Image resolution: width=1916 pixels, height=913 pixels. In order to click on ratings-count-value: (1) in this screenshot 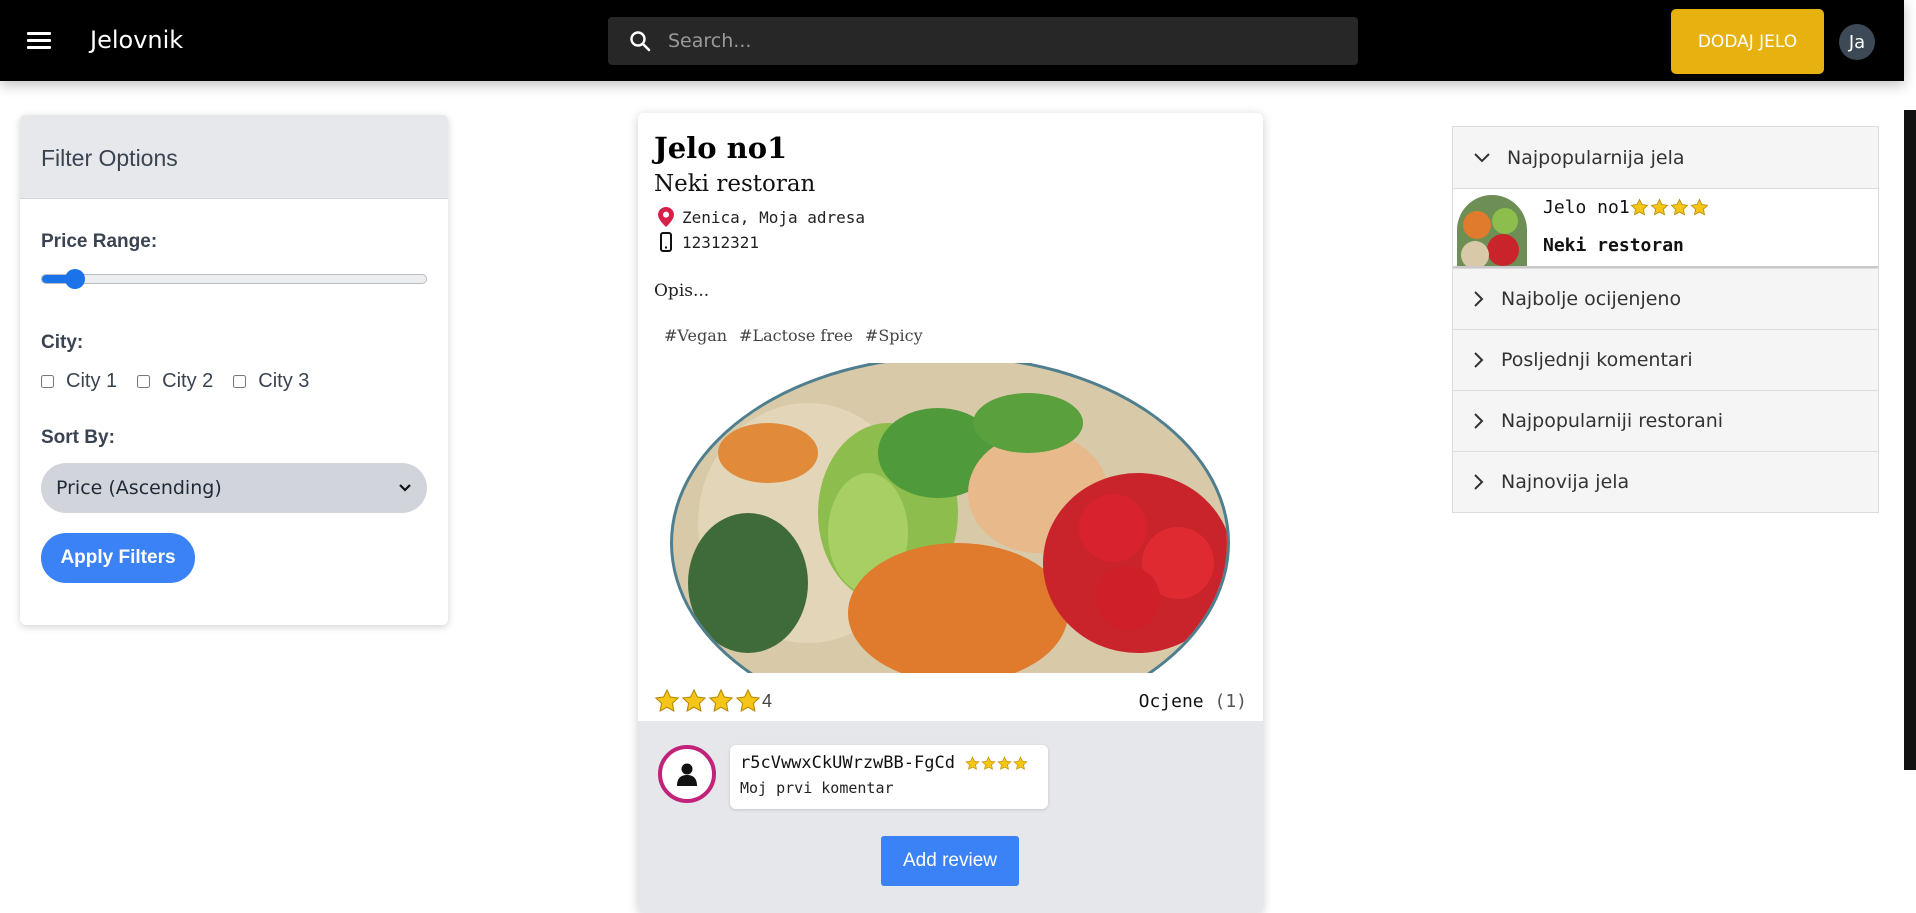, I will do `click(1230, 701)`.